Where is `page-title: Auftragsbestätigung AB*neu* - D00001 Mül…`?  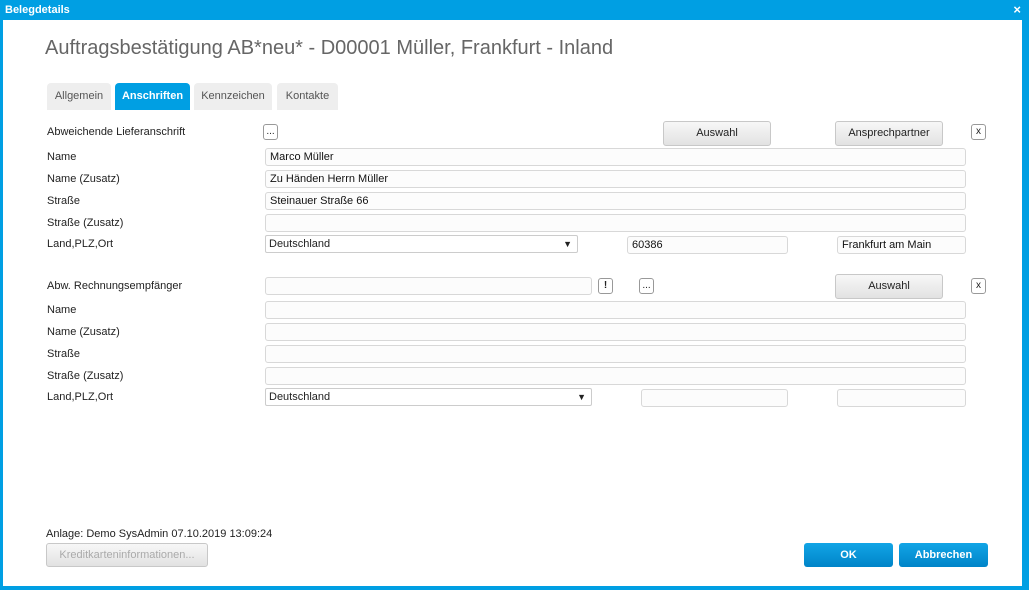 page-title: Auftragsbestätigung AB*neu* - D00001 Mül… is located at coordinates (329, 48).